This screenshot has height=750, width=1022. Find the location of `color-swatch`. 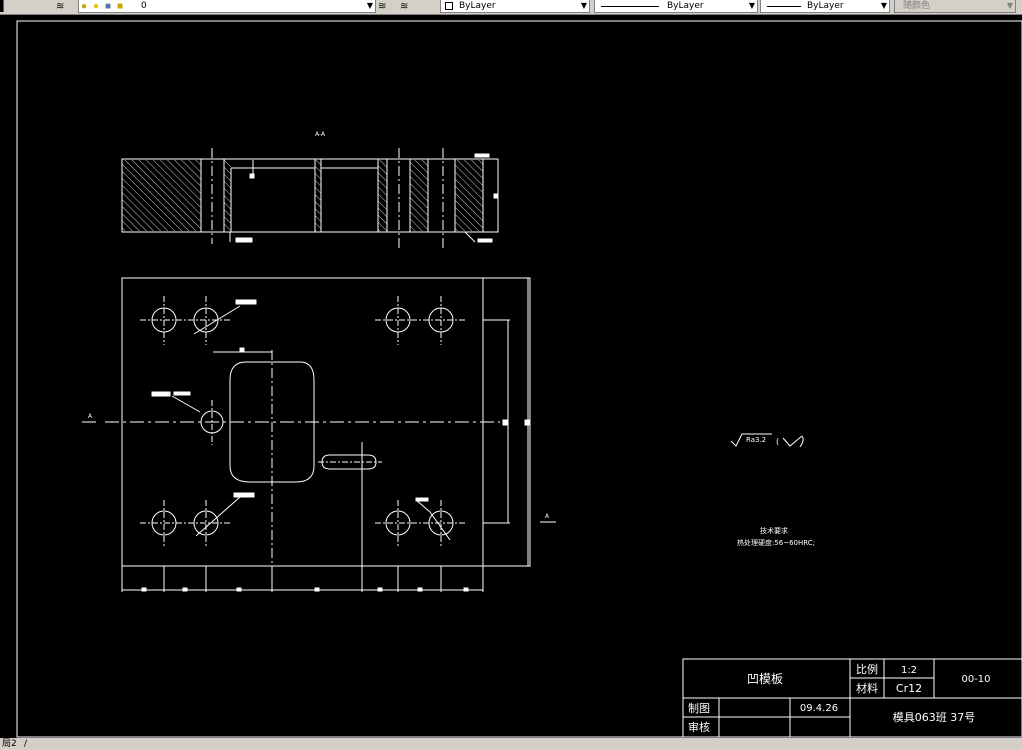

color-swatch is located at coordinates (449, 6).